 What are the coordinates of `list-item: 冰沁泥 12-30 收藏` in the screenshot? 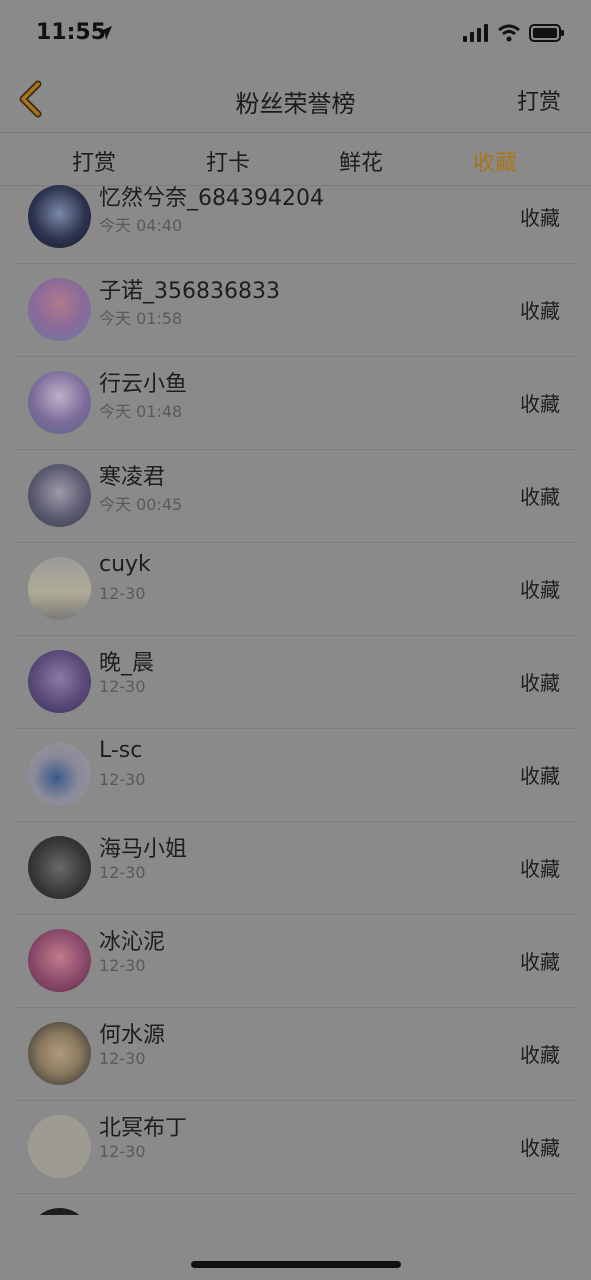 It's located at (295, 961).